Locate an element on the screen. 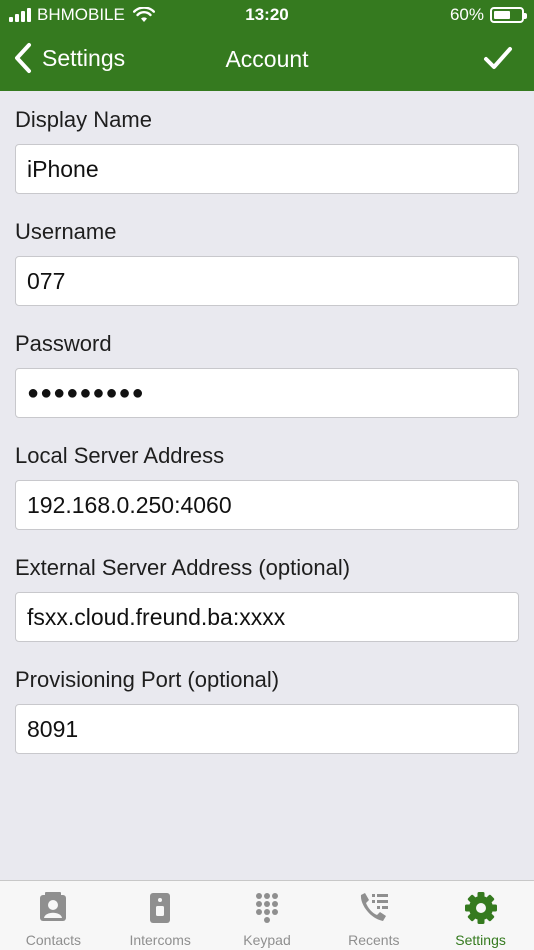 Image resolution: width=534 pixels, height=950 pixels. tab-contacts: Contacts is located at coordinates (53, 915).